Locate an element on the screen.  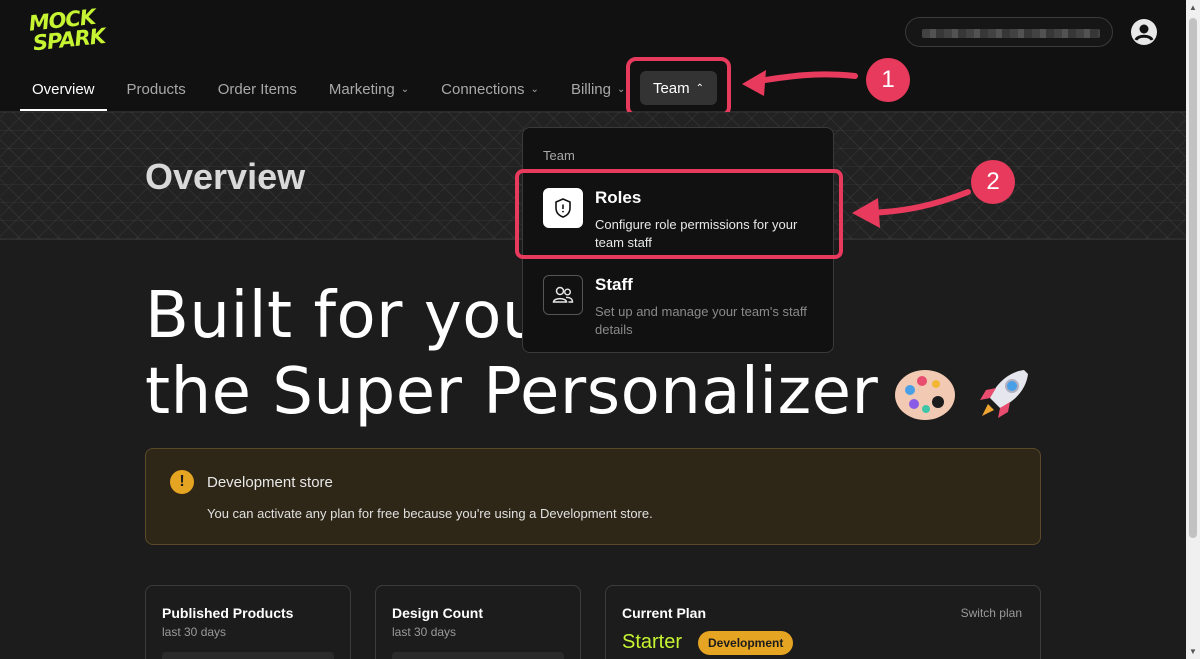
account-email-pill is located at coordinates (1009, 32).